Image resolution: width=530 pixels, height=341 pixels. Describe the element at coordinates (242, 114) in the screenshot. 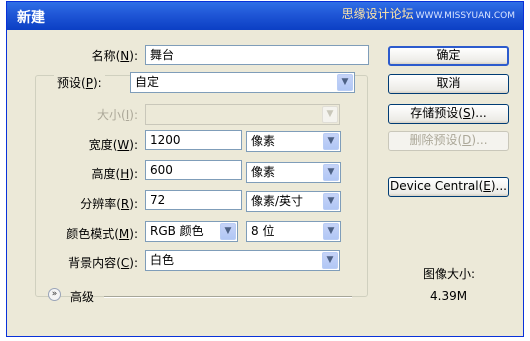

I see `size-select: ▼` at that location.